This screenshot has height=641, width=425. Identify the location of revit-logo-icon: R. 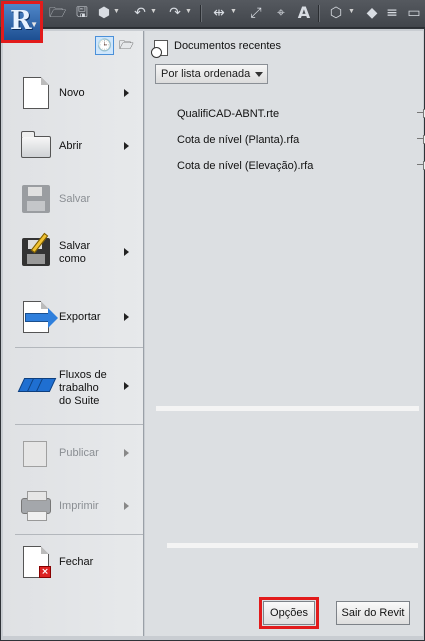
(21, 21).